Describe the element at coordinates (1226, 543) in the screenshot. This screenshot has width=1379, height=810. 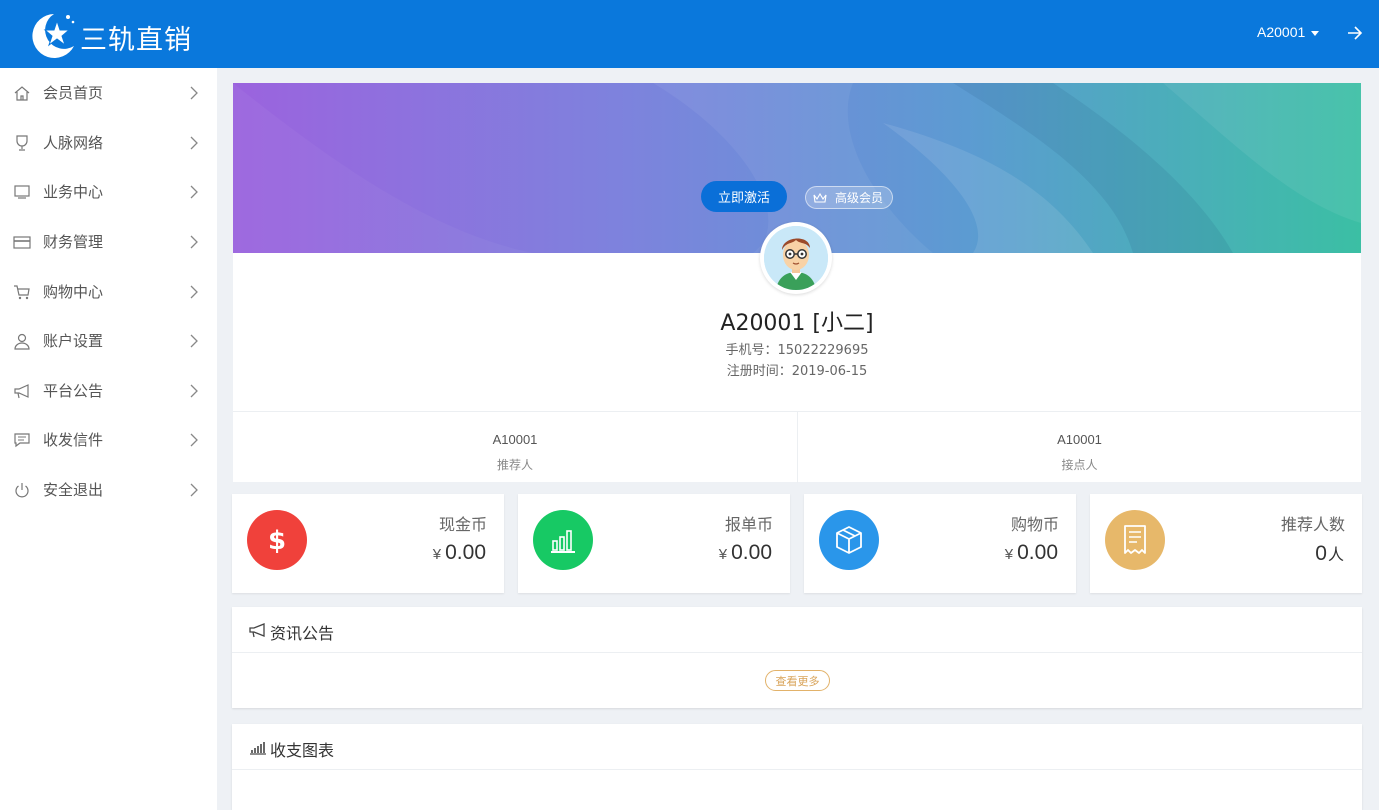
I see `stat-card-referrals: 推荐人数 0人` at that location.